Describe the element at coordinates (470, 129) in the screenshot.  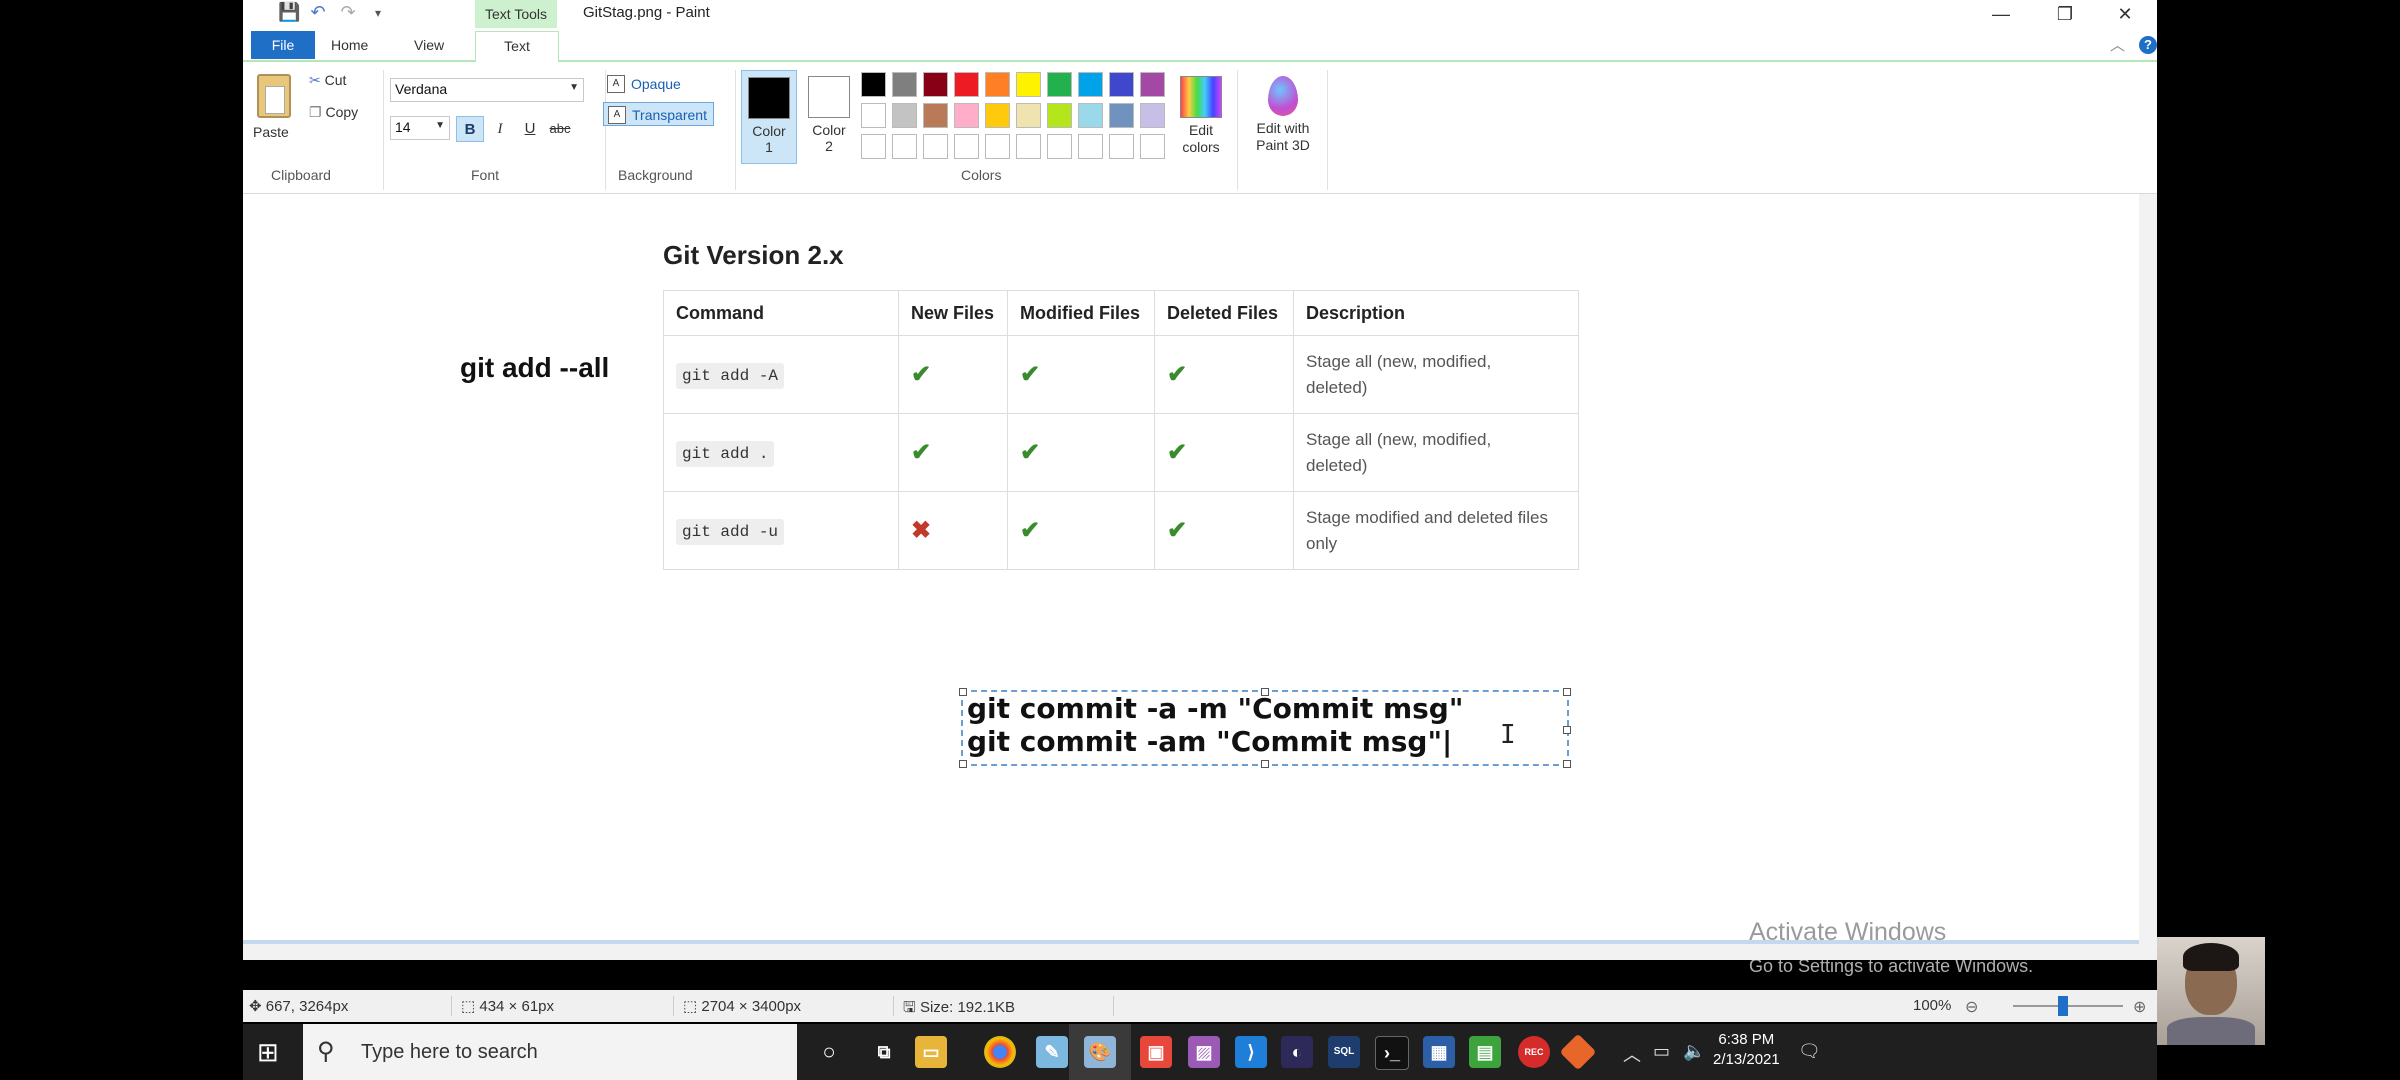
I see `bold-button: B` at that location.